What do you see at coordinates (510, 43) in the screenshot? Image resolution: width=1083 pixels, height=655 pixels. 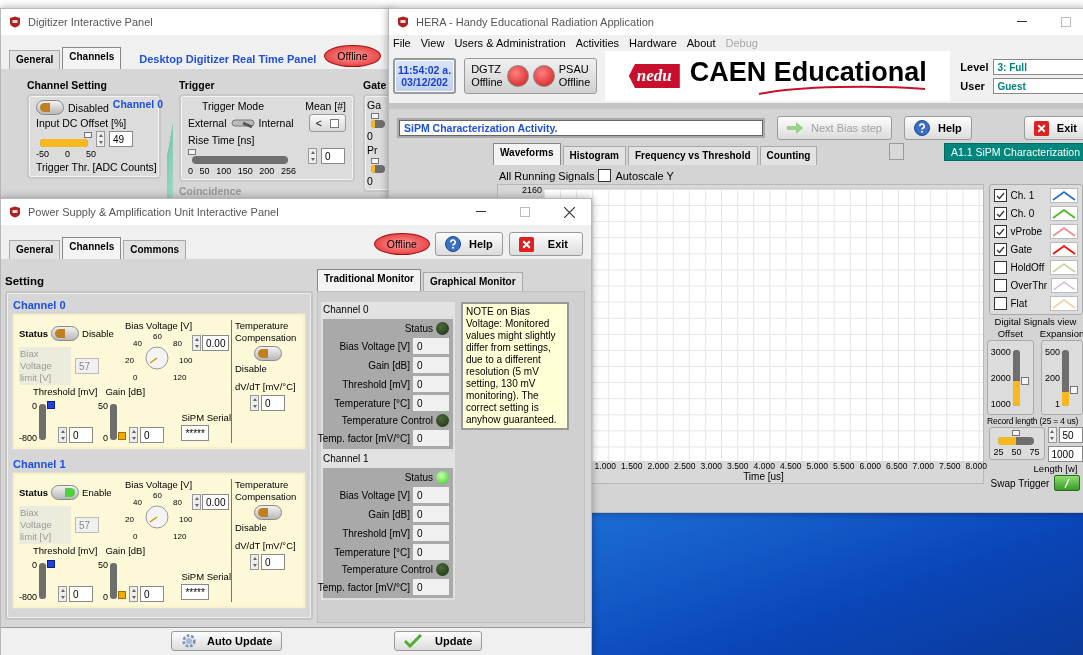 I see `menu-item: Users & Administration` at bounding box center [510, 43].